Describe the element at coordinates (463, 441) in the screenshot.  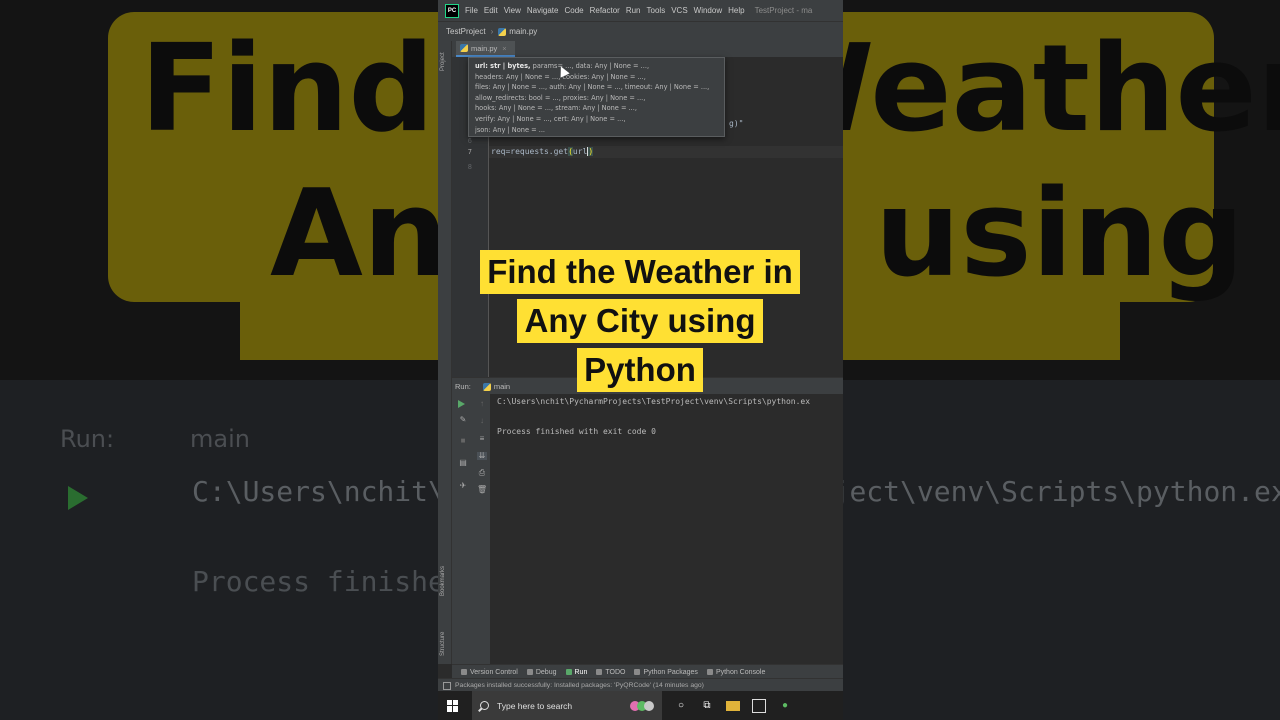
I see `stop-icon: ■` at that location.